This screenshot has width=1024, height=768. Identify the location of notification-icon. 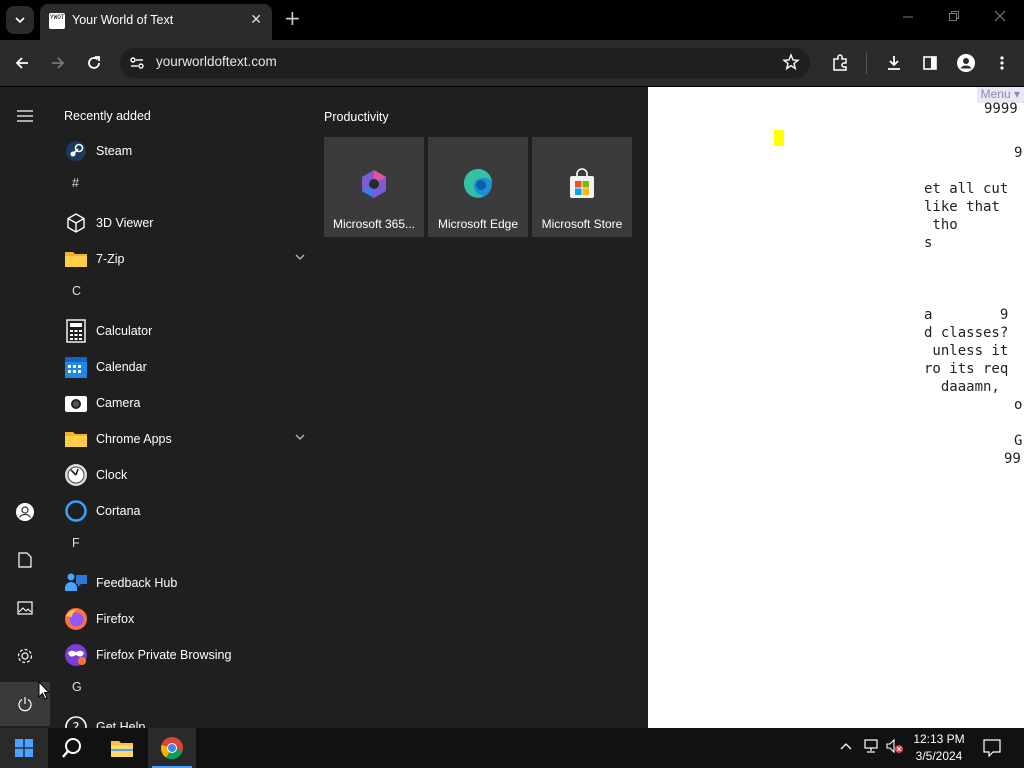
(992, 748).